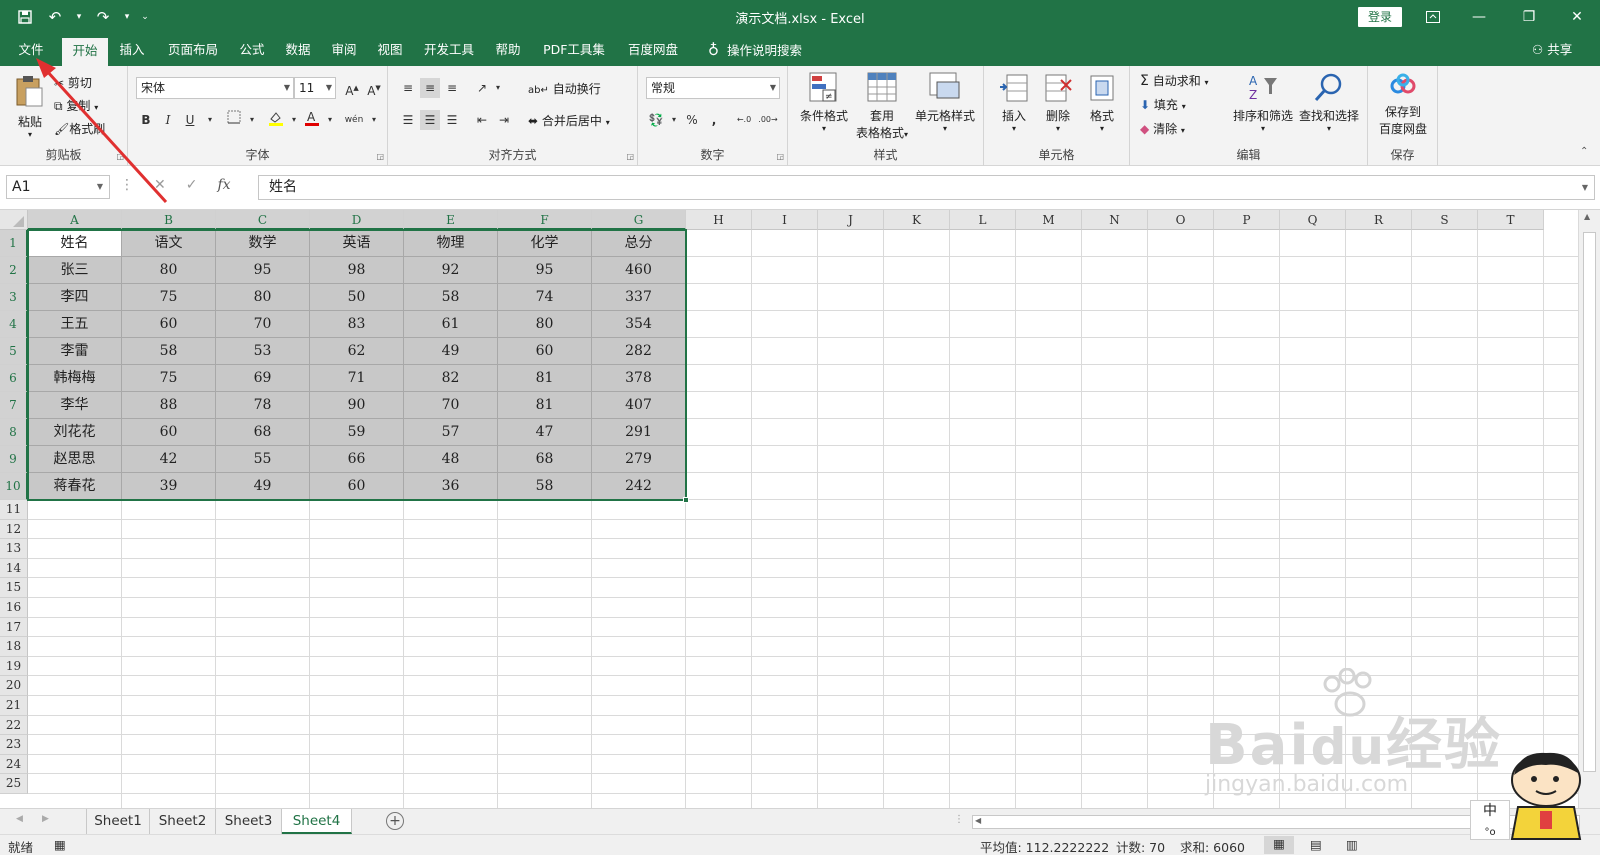 The height and width of the screenshot is (855, 1600). What do you see at coordinates (374, 88) in the screenshot?
I see `decrease-font-icon: A▼` at bounding box center [374, 88].